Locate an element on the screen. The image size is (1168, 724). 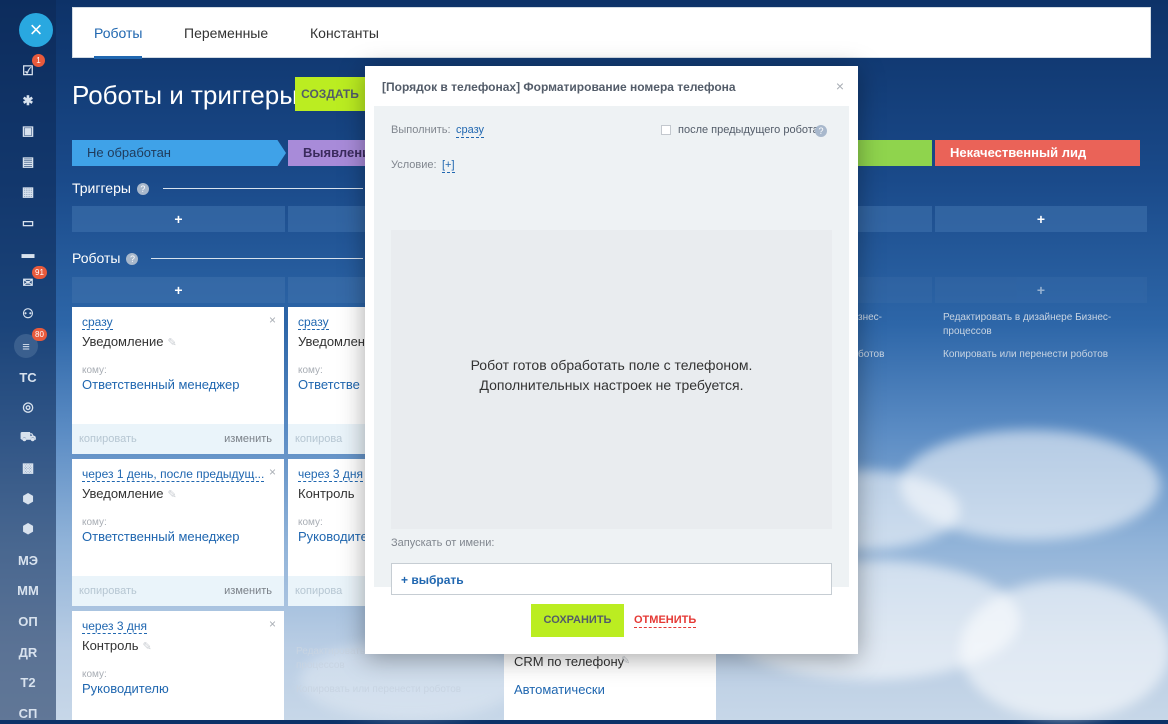
run-as-selector: + выбрать is located at coordinates (611, 579).